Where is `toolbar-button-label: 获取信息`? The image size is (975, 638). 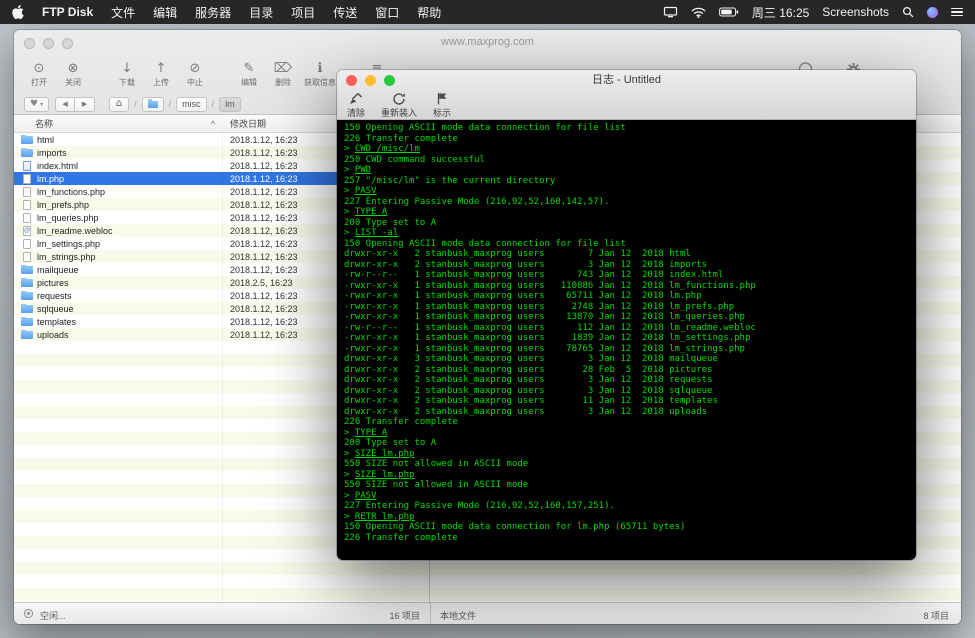 toolbar-button-label: 获取信息 is located at coordinates (320, 82).